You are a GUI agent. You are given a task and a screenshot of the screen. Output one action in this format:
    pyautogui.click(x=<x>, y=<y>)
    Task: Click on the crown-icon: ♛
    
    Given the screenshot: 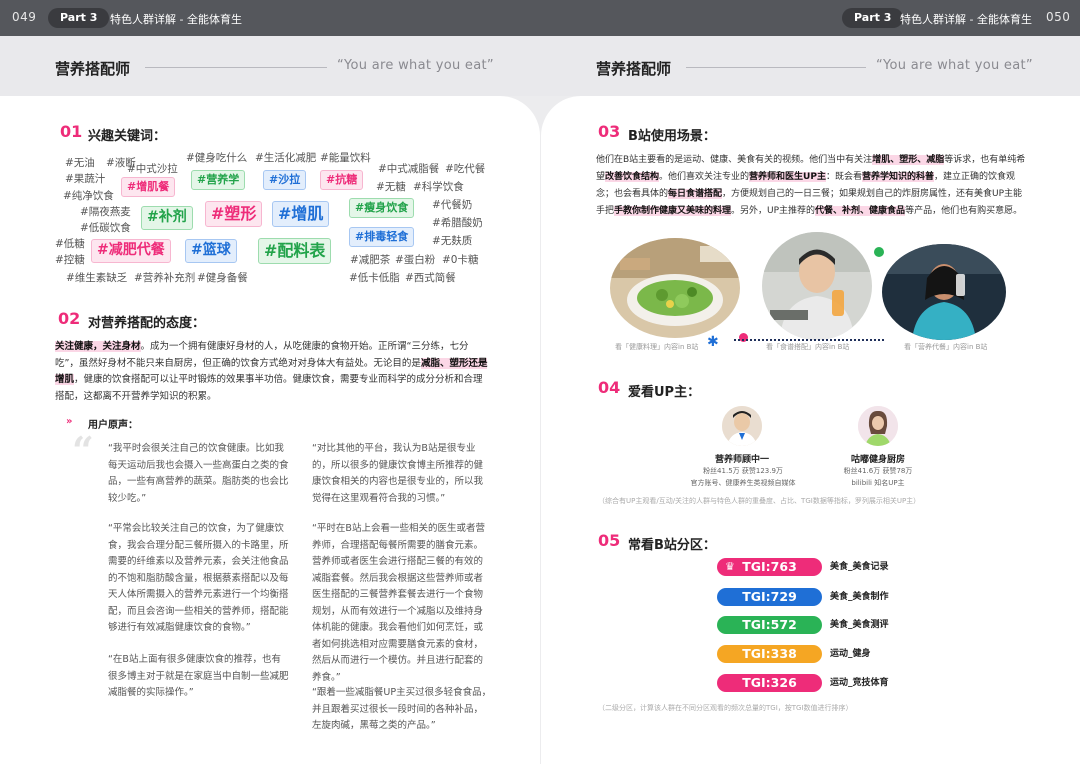 What is the action you would take?
    pyautogui.click(x=730, y=566)
    